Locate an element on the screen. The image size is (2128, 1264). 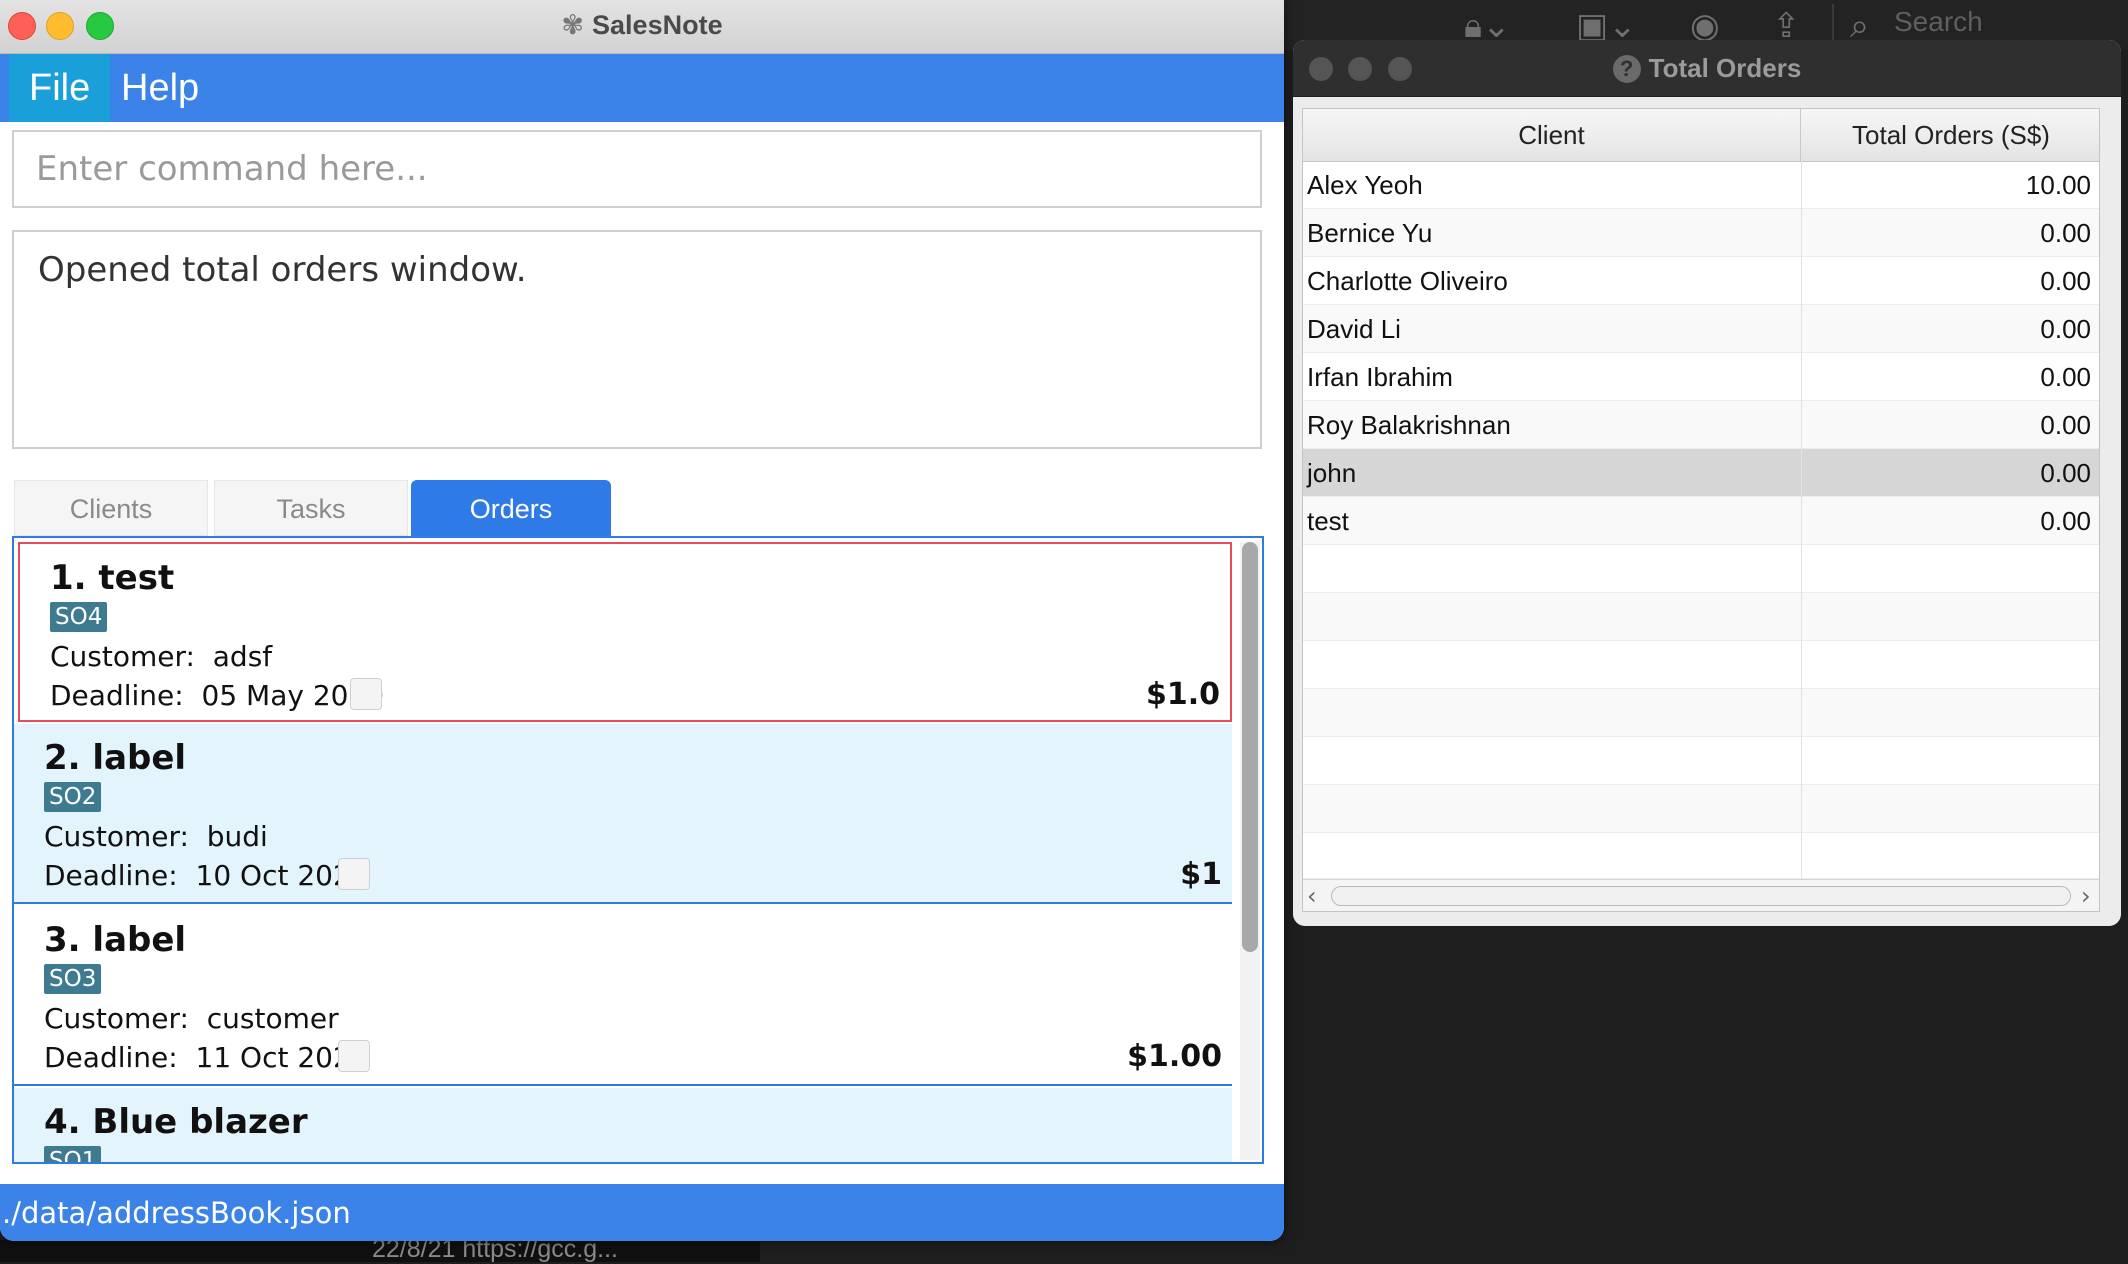
menu-help: Help is located at coordinates (160, 88).